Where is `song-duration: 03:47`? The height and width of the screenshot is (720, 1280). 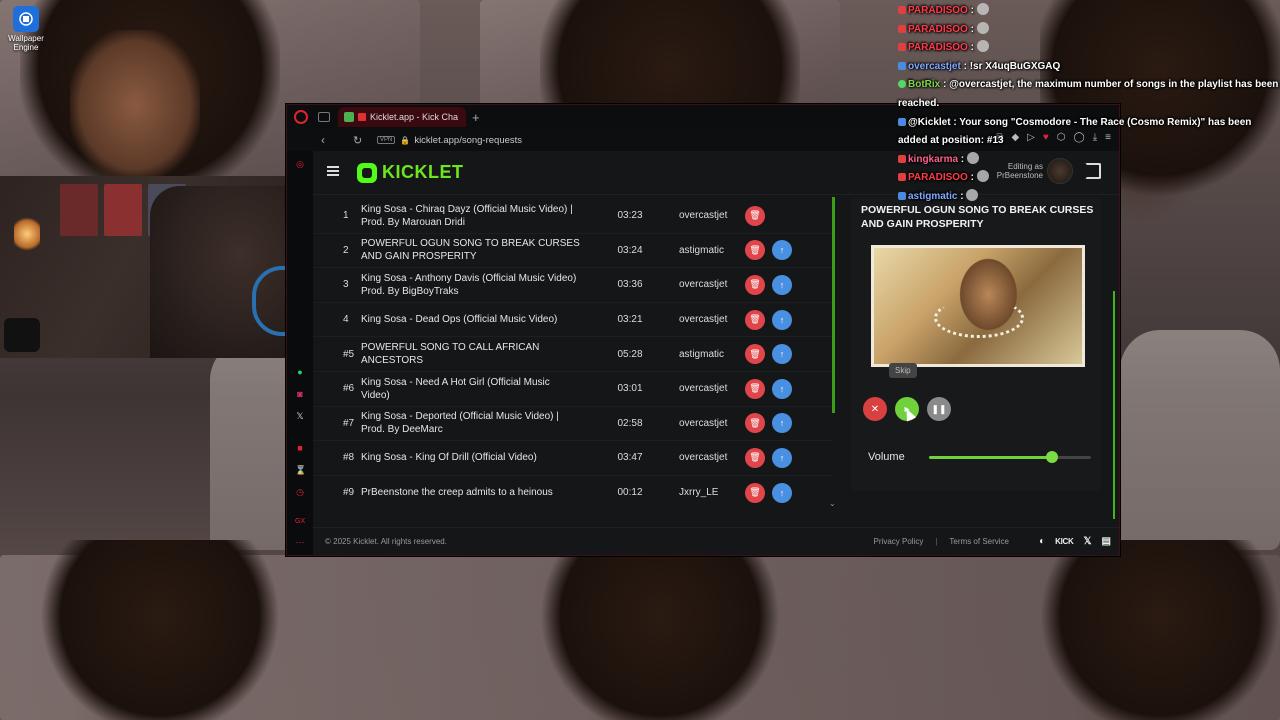
song-duration: 03:47 is located at coordinates (630, 458).